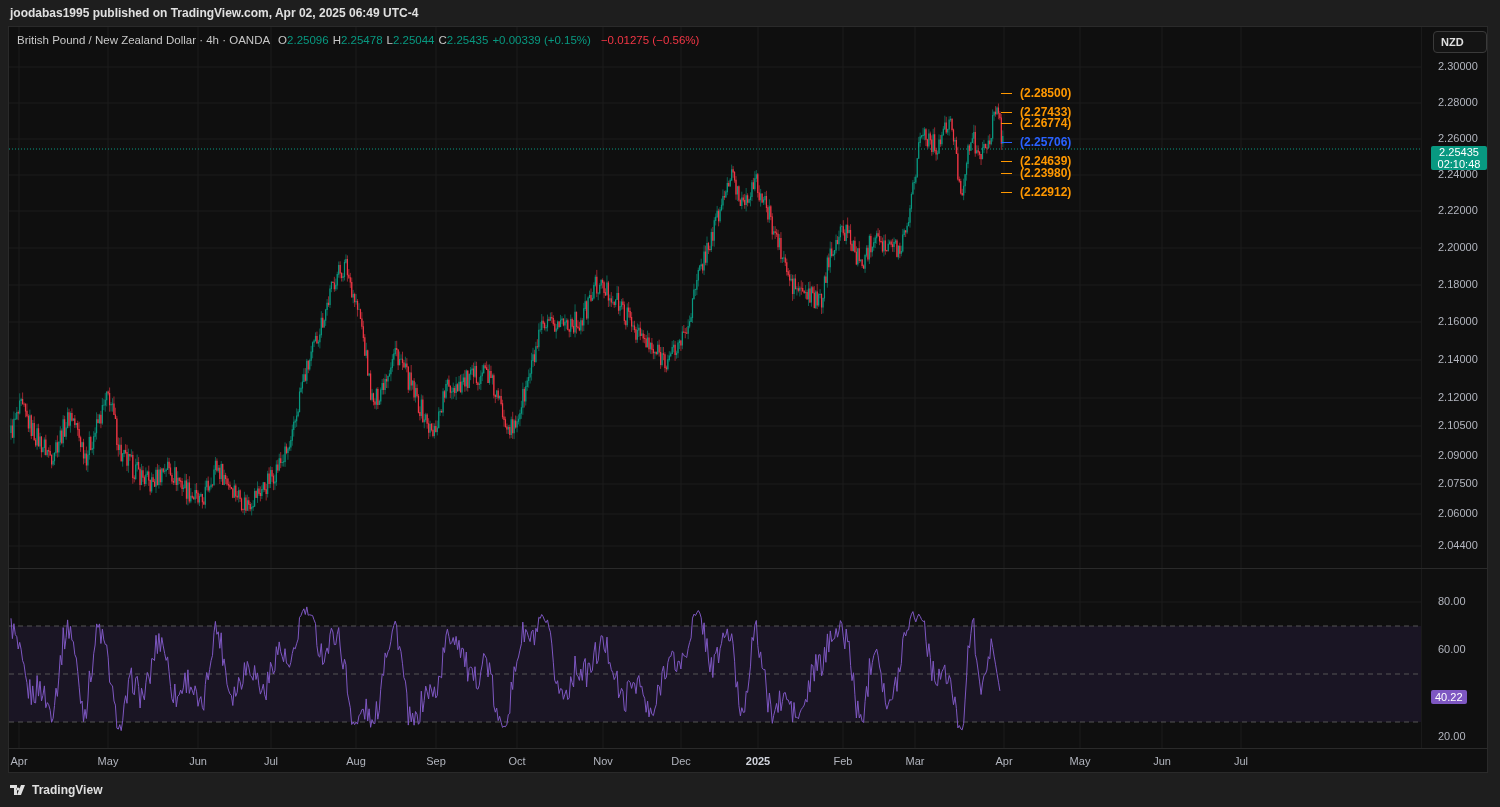  What do you see at coordinates (650, 40) in the screenshot?
I see `price-change: −0.01275 (−0.56%)` at bounding box center [650, 40].